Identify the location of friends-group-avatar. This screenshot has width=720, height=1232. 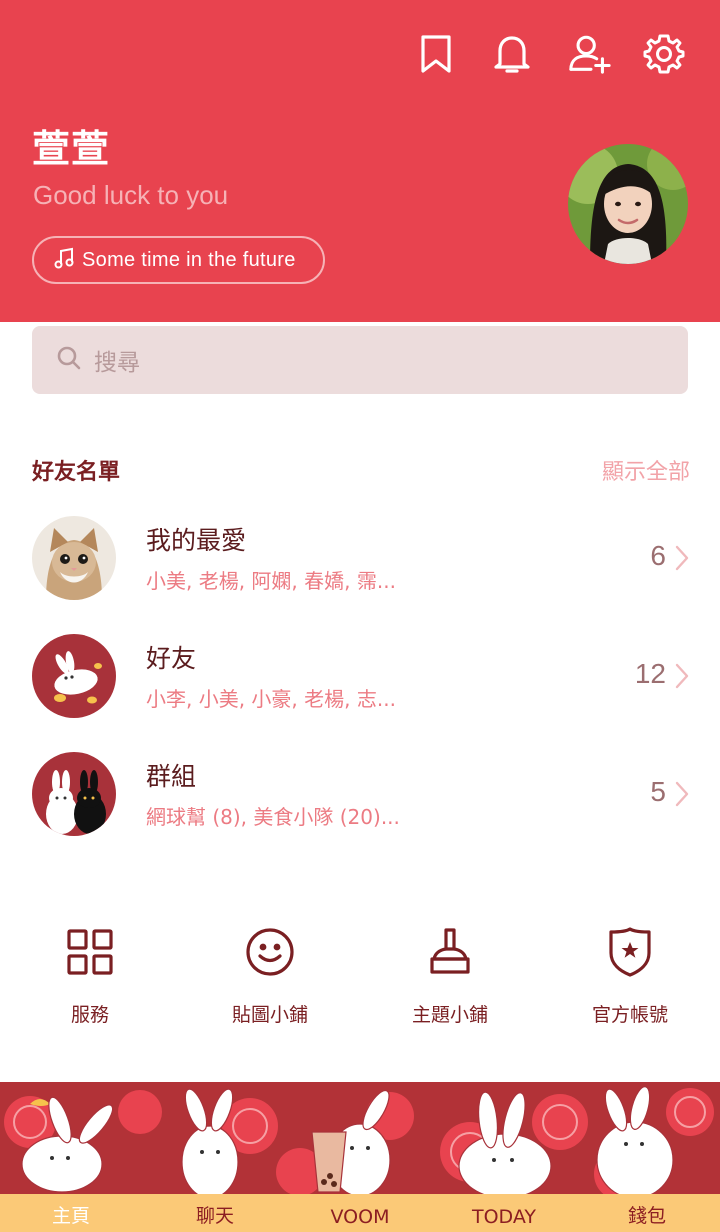
(74, 676).